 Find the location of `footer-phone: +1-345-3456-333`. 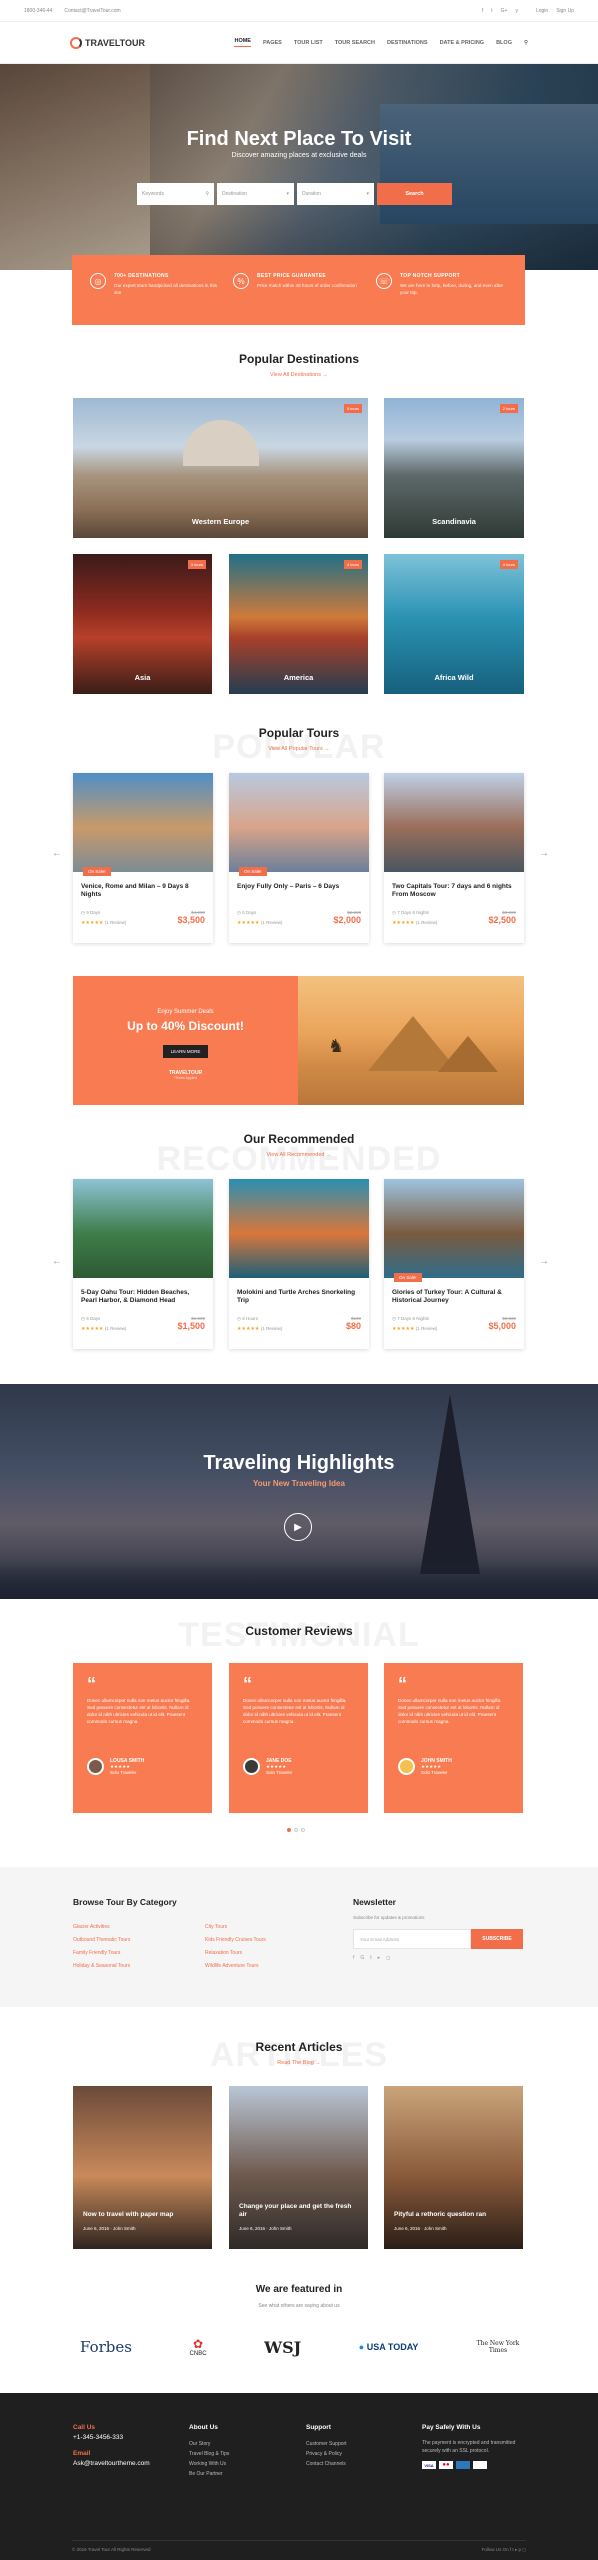

footer-phone: +1-345-3456-333 is located at coordinates (98, 2437).